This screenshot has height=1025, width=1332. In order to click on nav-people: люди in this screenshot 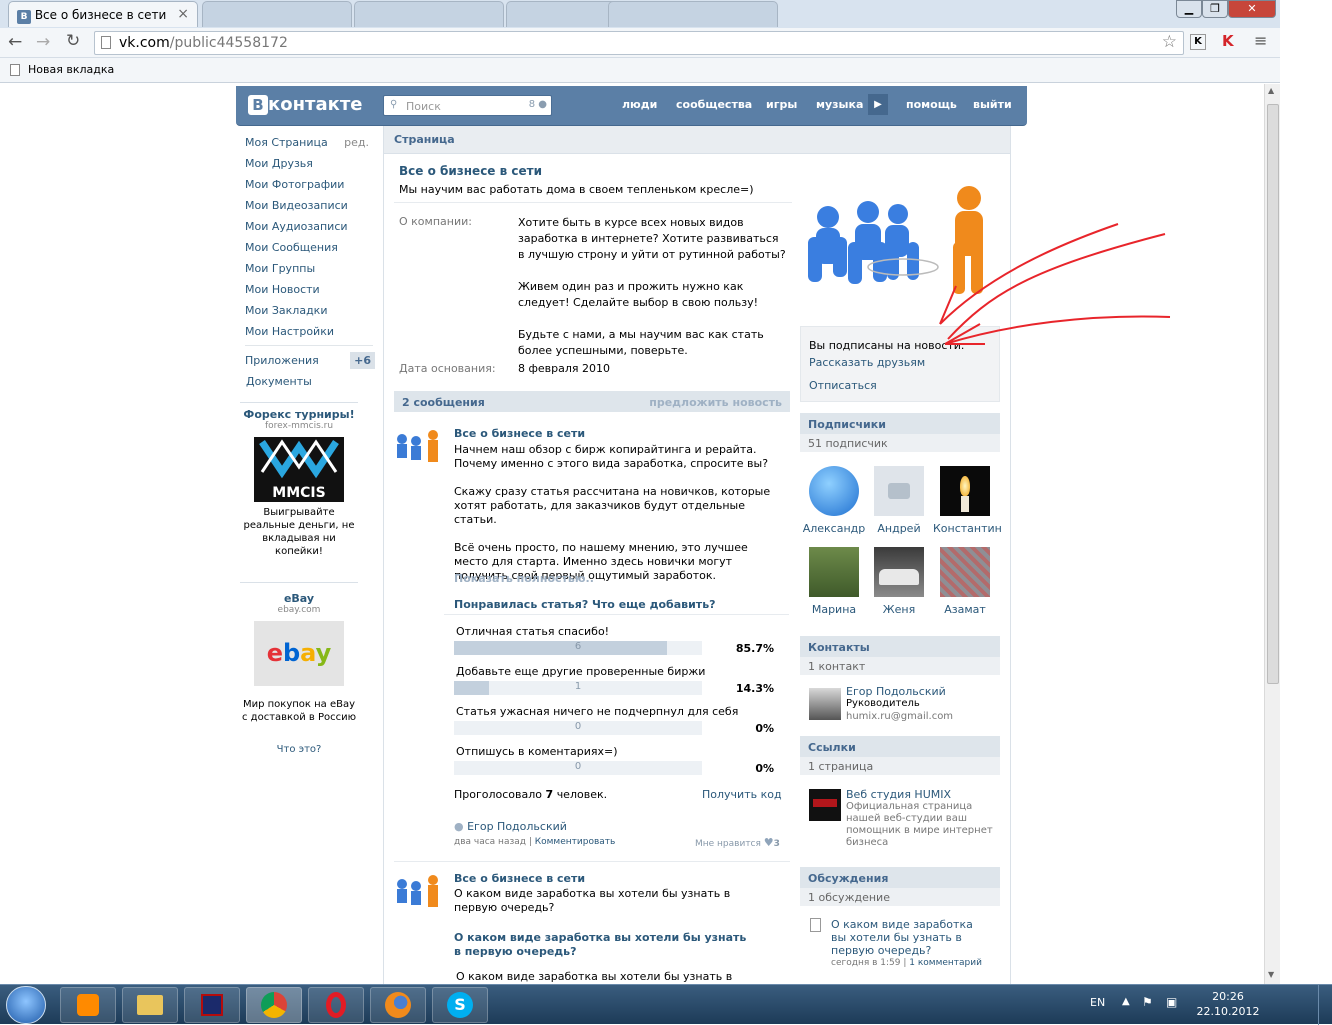, I will do `click(639, 104)`.